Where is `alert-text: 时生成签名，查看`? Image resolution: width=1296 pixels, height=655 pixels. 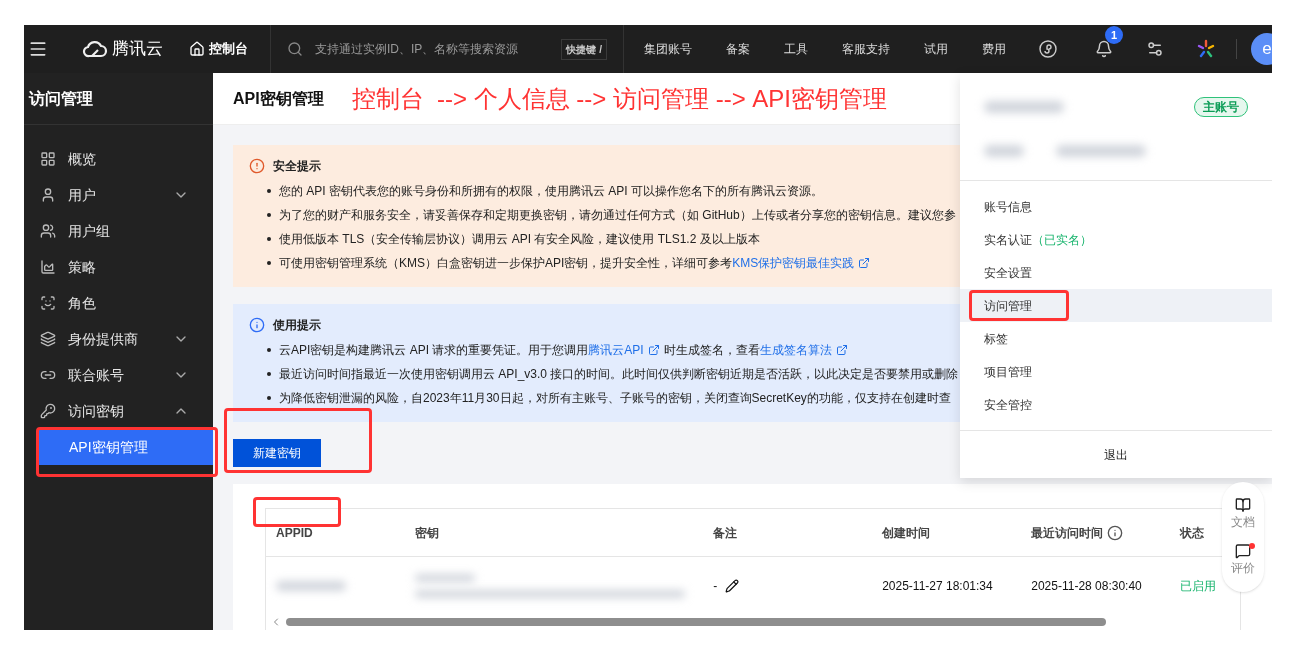 alert-text: 时生成签名，查看 is located at coordinates (711, 350).